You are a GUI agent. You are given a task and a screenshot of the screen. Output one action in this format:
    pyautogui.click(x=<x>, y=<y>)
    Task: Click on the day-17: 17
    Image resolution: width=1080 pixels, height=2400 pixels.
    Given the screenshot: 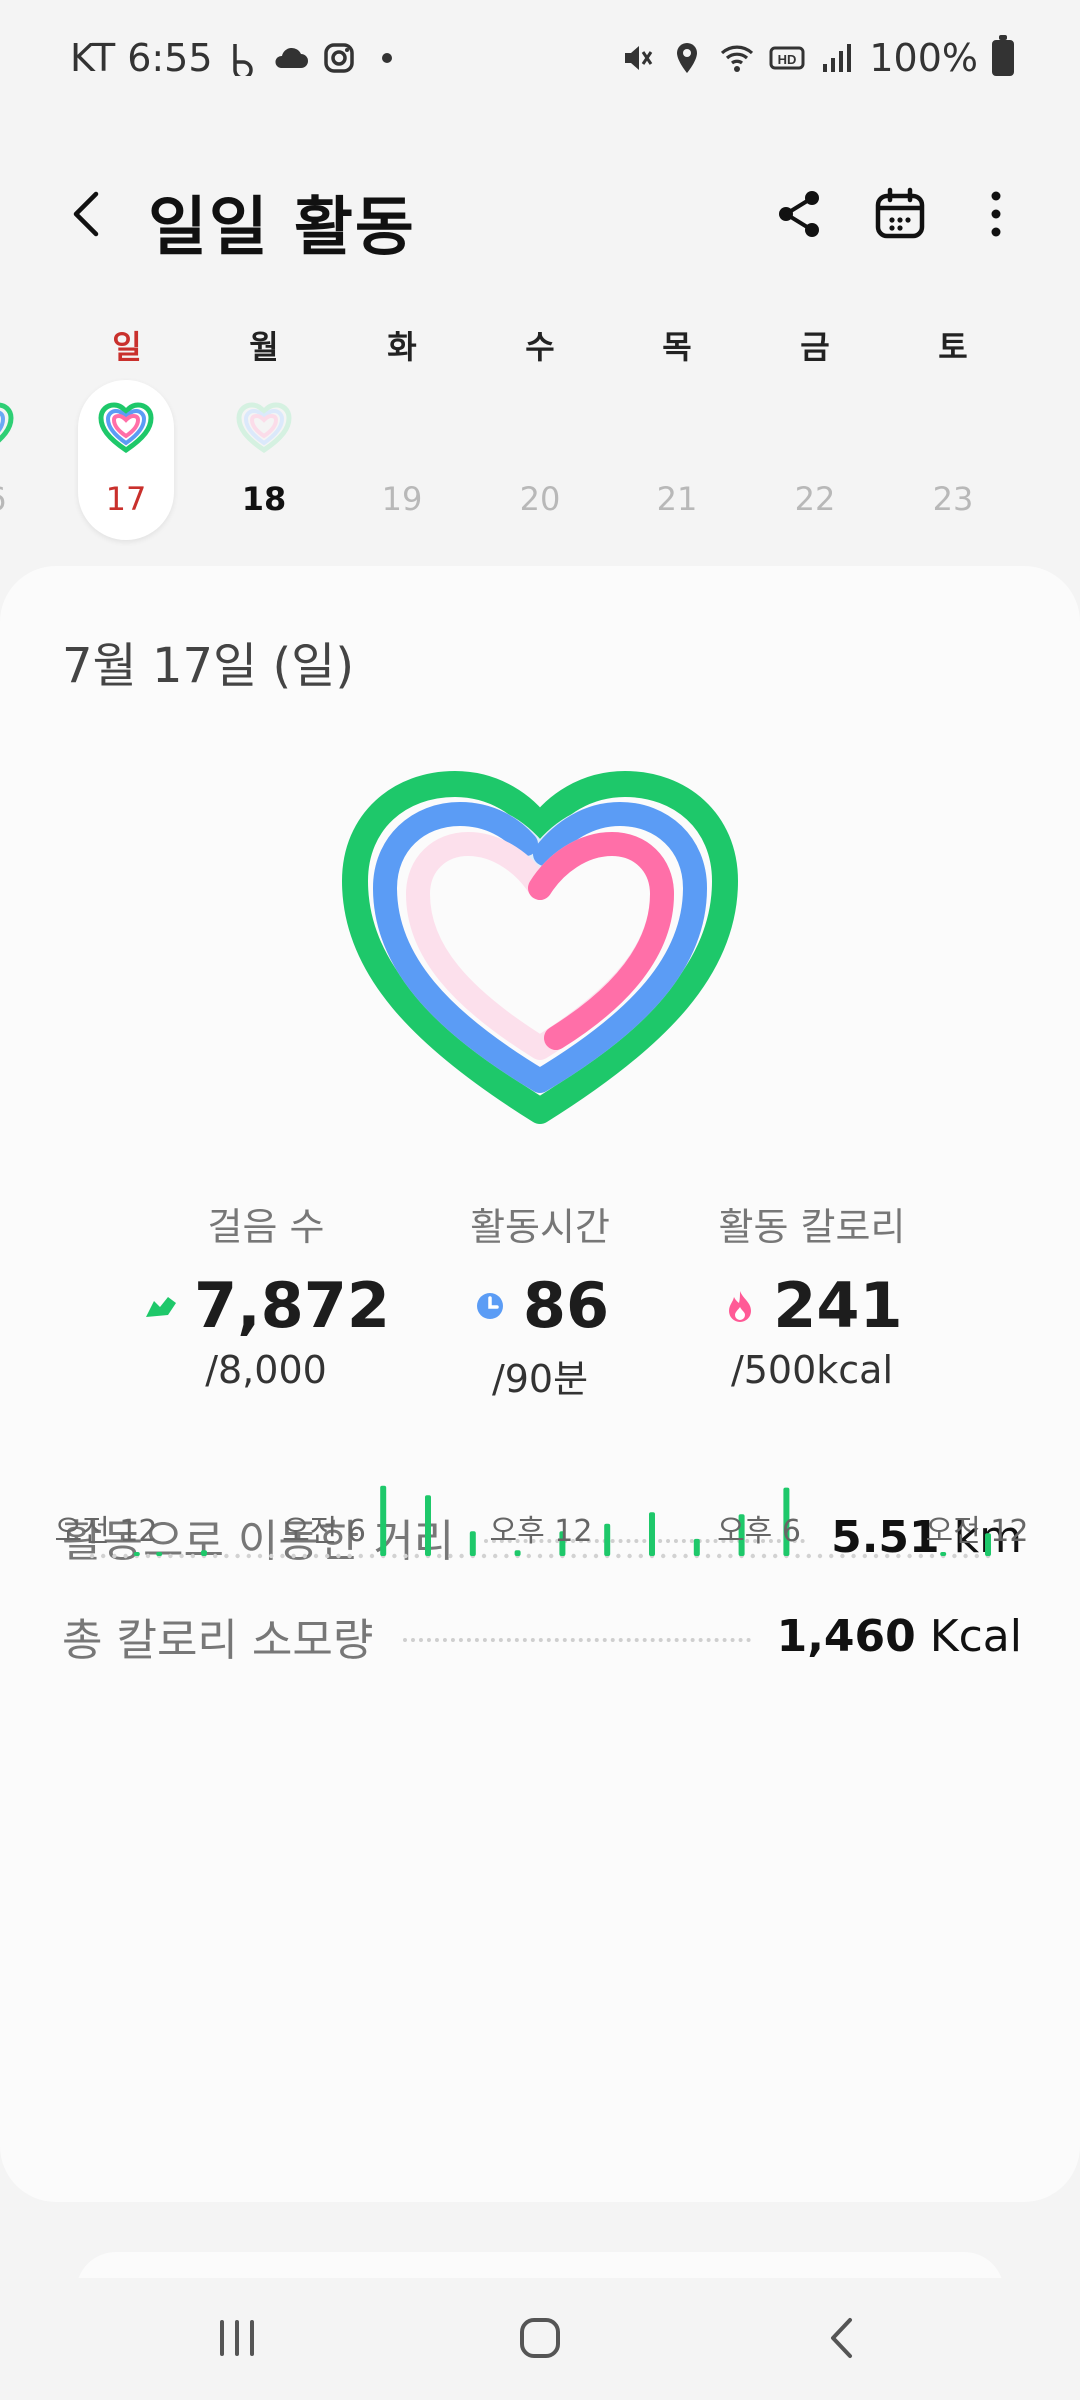 What is the action you would take?
    pyautogui.click(x=126, y=460)
    